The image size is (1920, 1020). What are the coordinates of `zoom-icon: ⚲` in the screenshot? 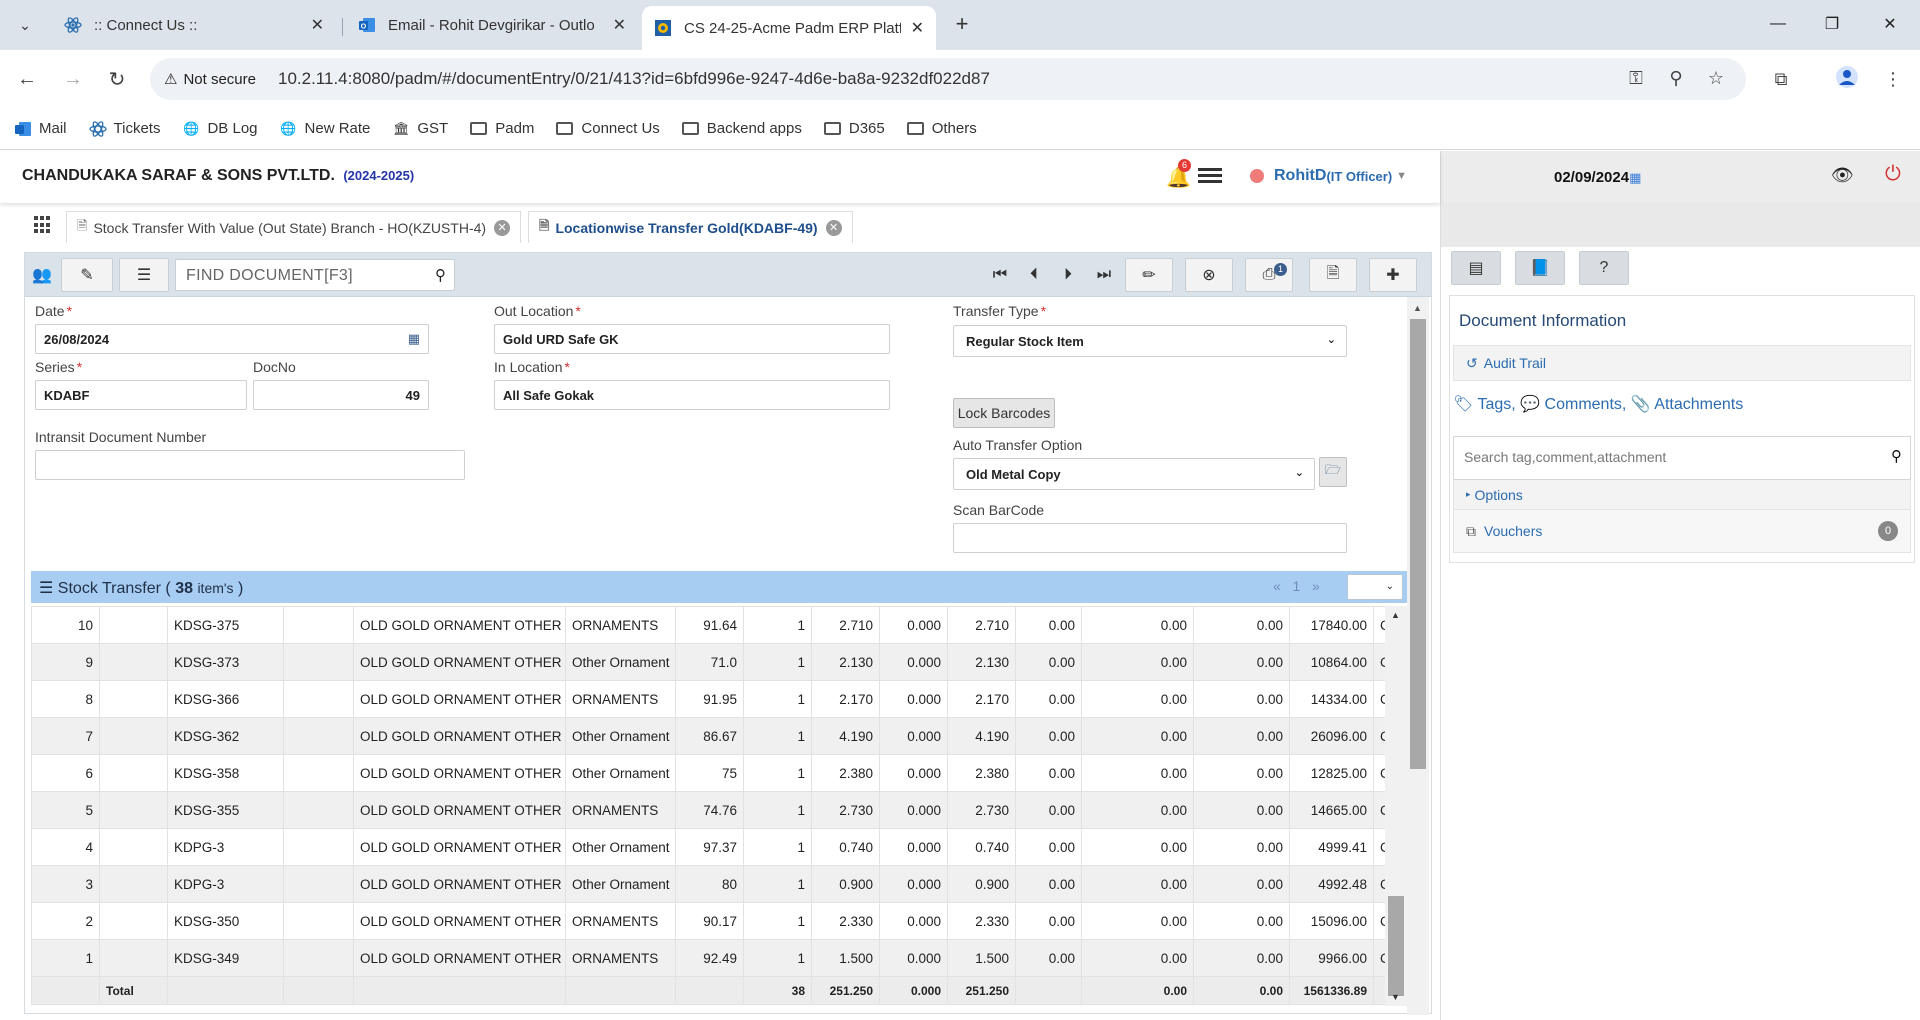 It's located at (1676, 78).